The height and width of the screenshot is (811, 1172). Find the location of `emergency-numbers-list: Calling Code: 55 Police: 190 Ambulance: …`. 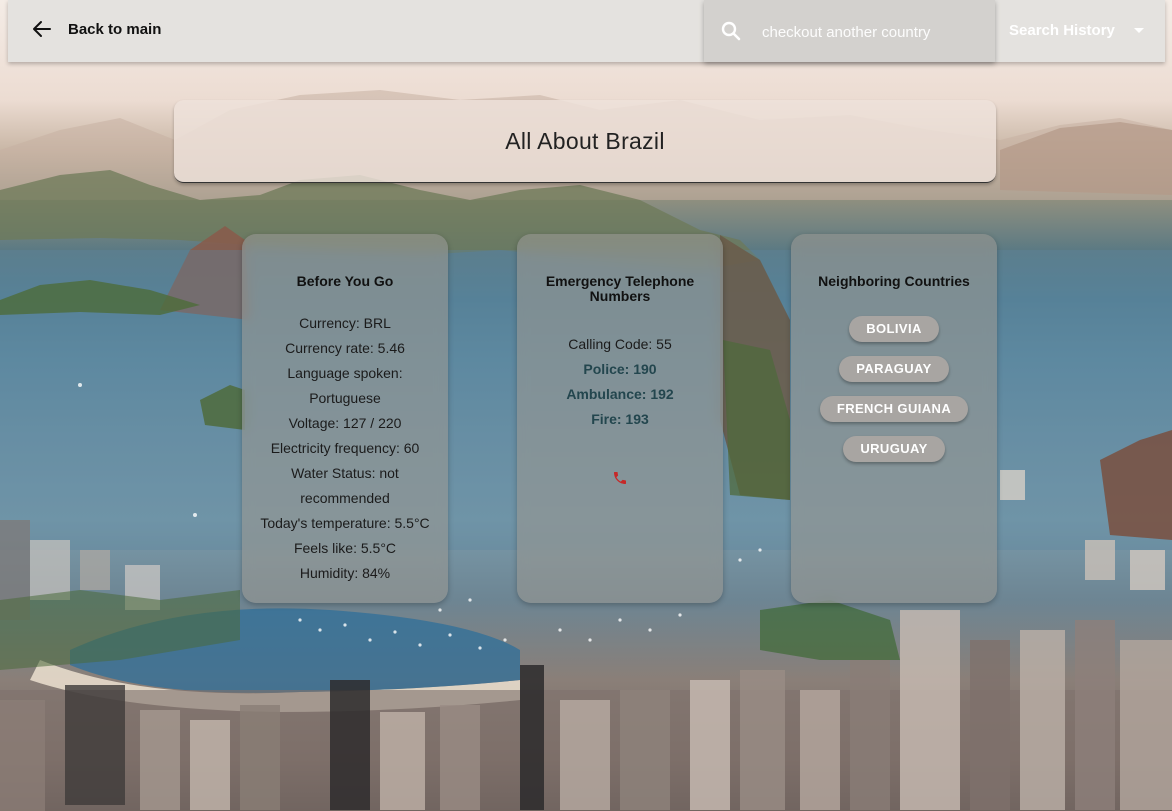

emergency-numbers-list: Calling Code: 55 Police: 190 Ambulance: … is located at coordinates (620, 382).